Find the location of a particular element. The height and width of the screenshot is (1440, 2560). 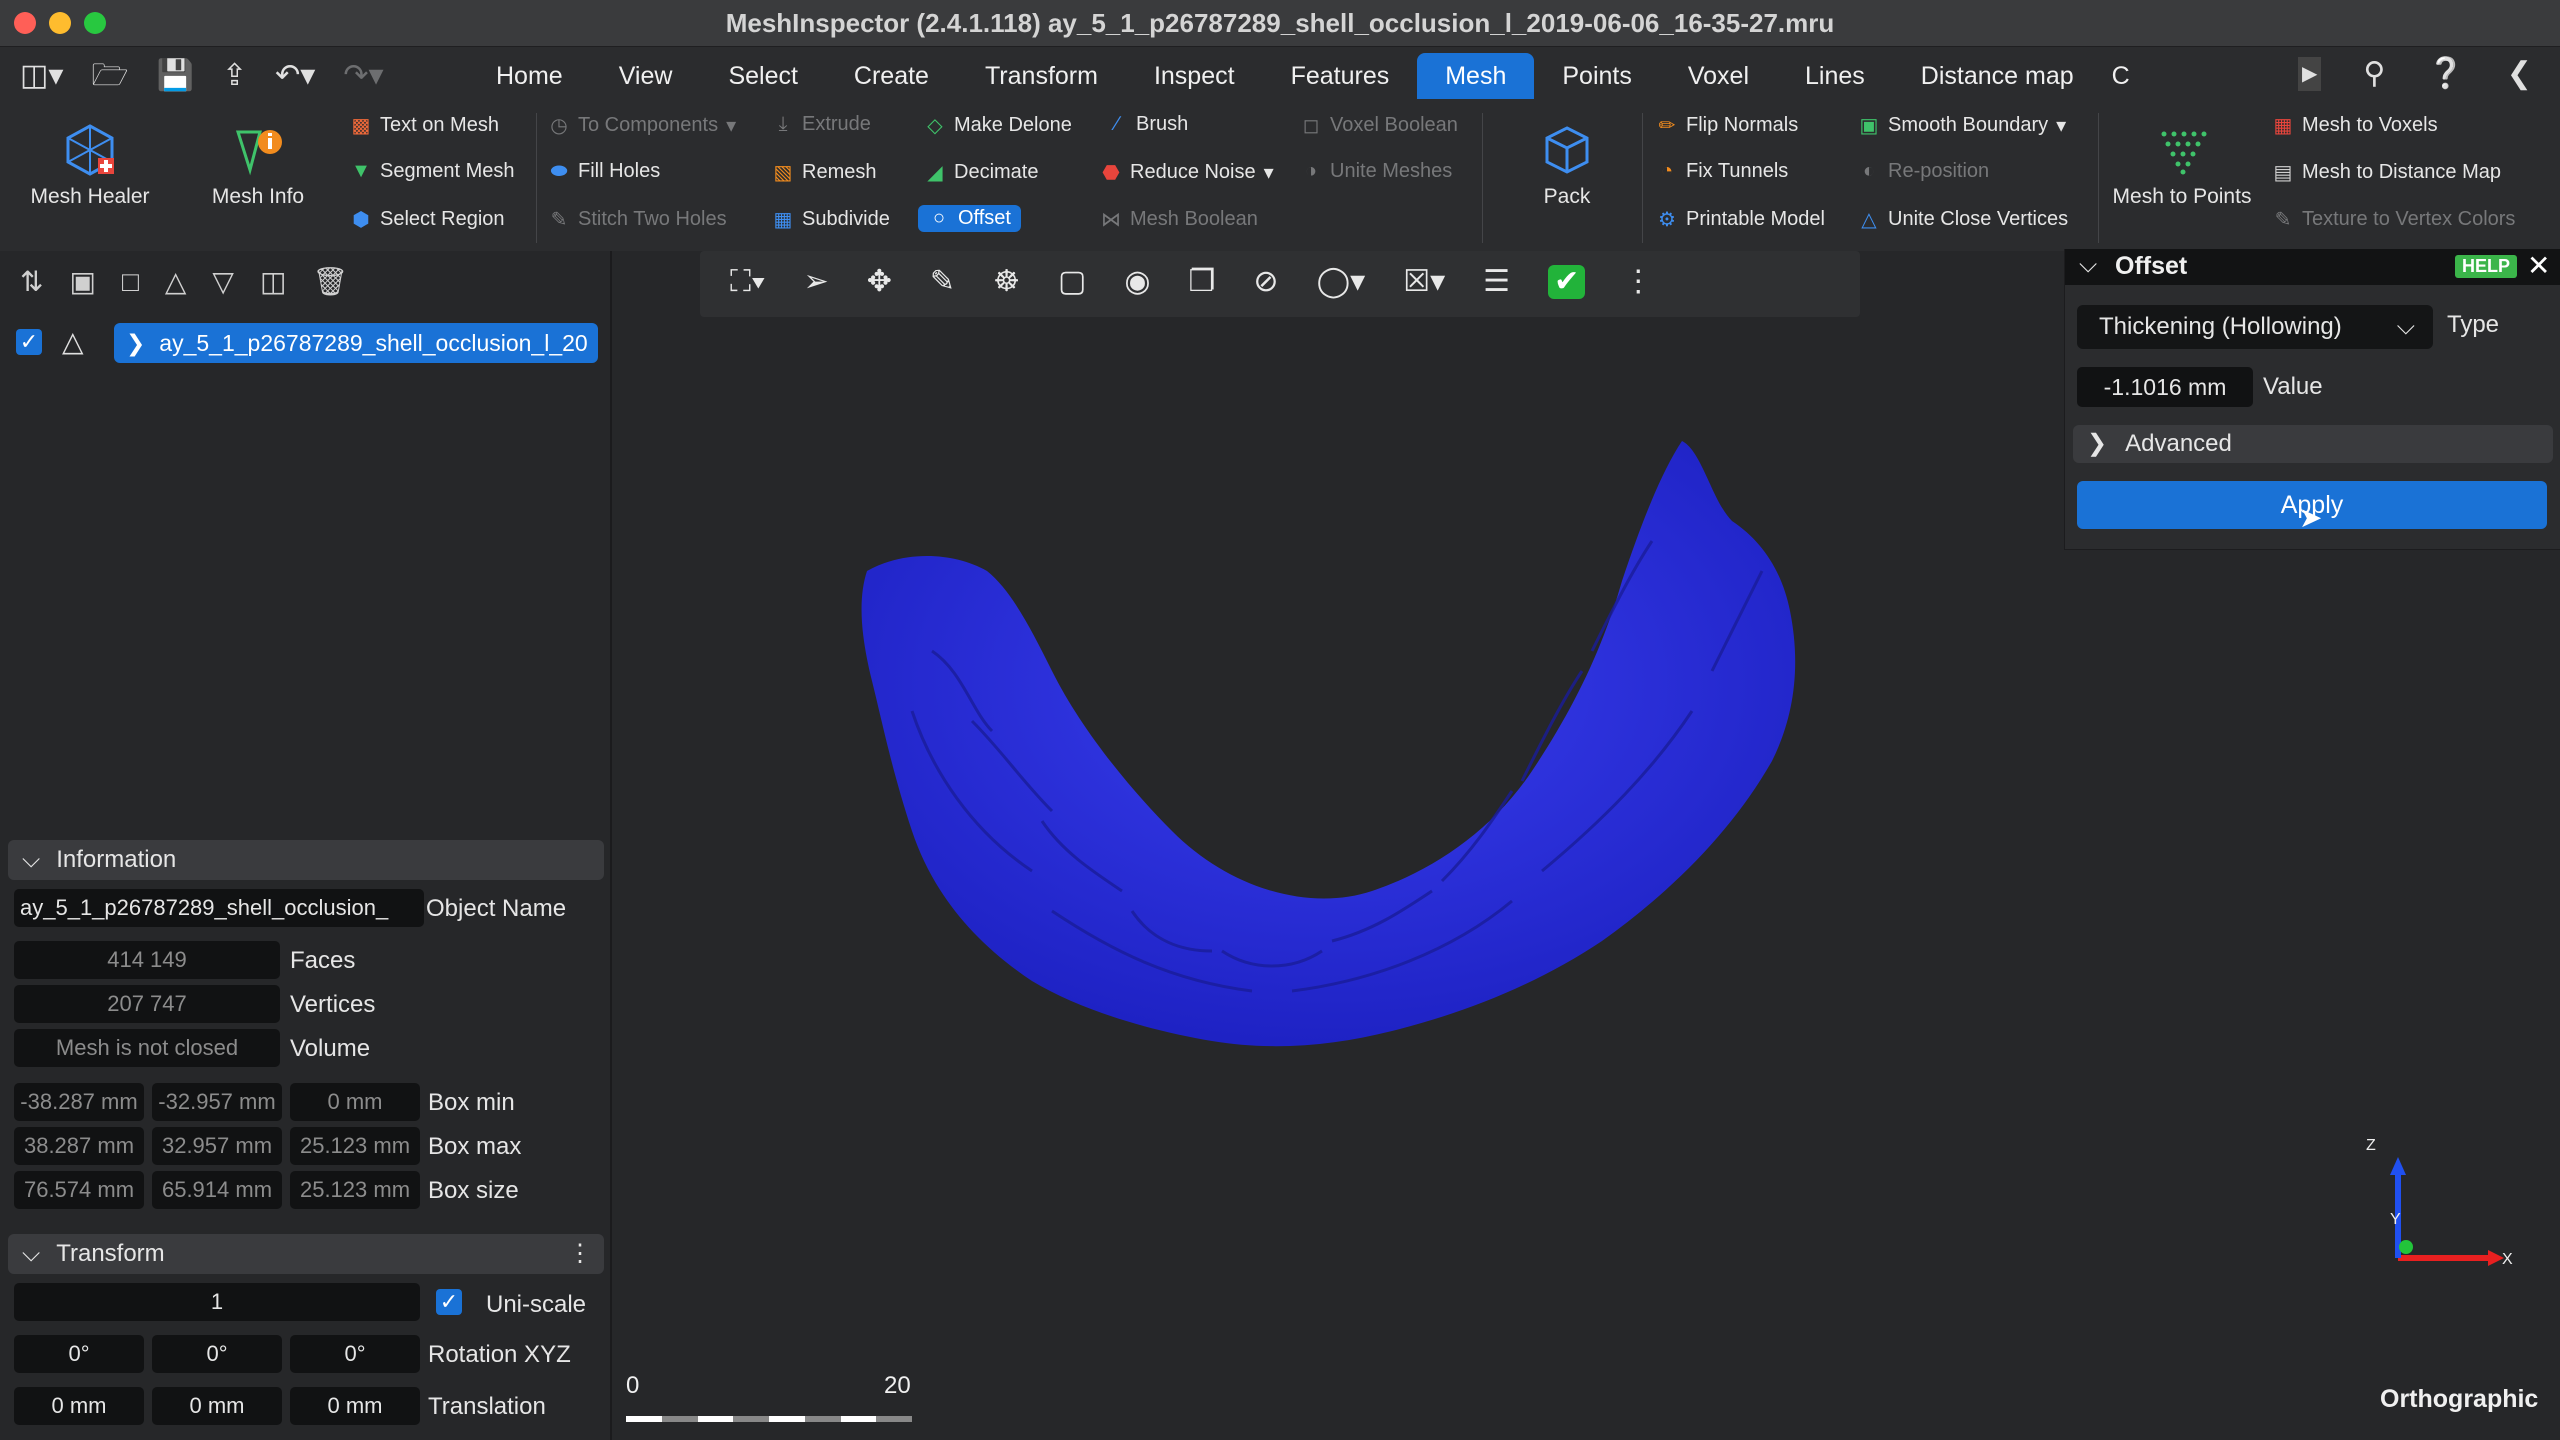

tab-distance-map: Distance map is located at coordinates (1997, 76).